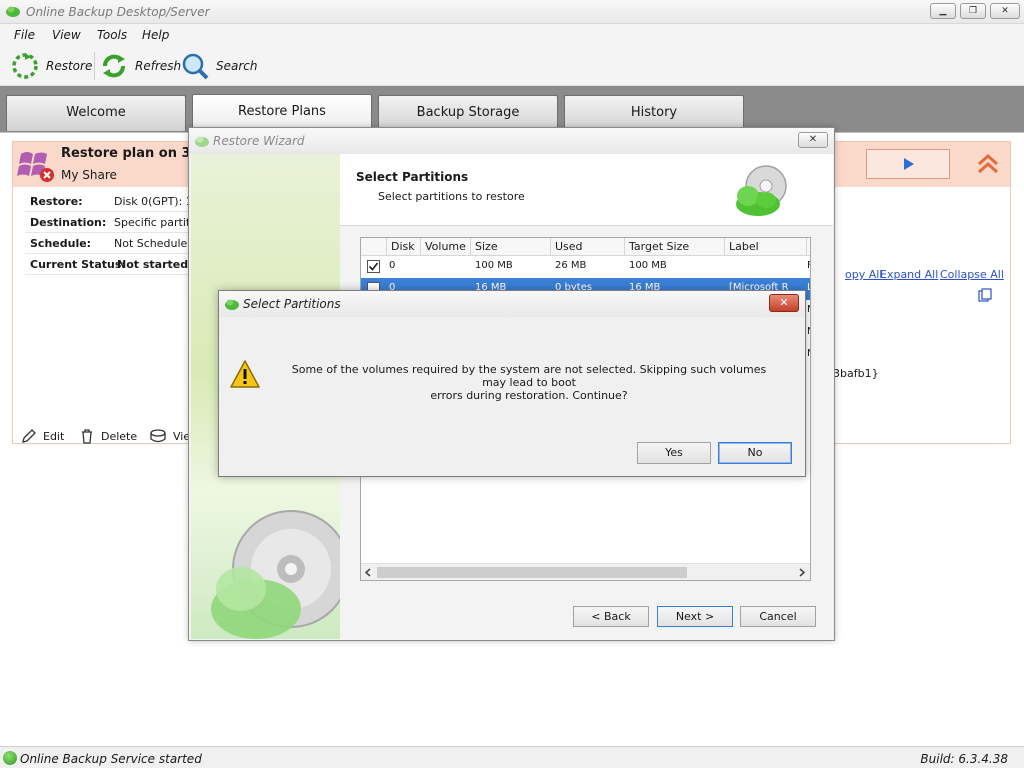  Describe the element at coordinates (512, 304) in the screenshot. I see `dialog-title-bar: Select Partitions ✕` at that location.